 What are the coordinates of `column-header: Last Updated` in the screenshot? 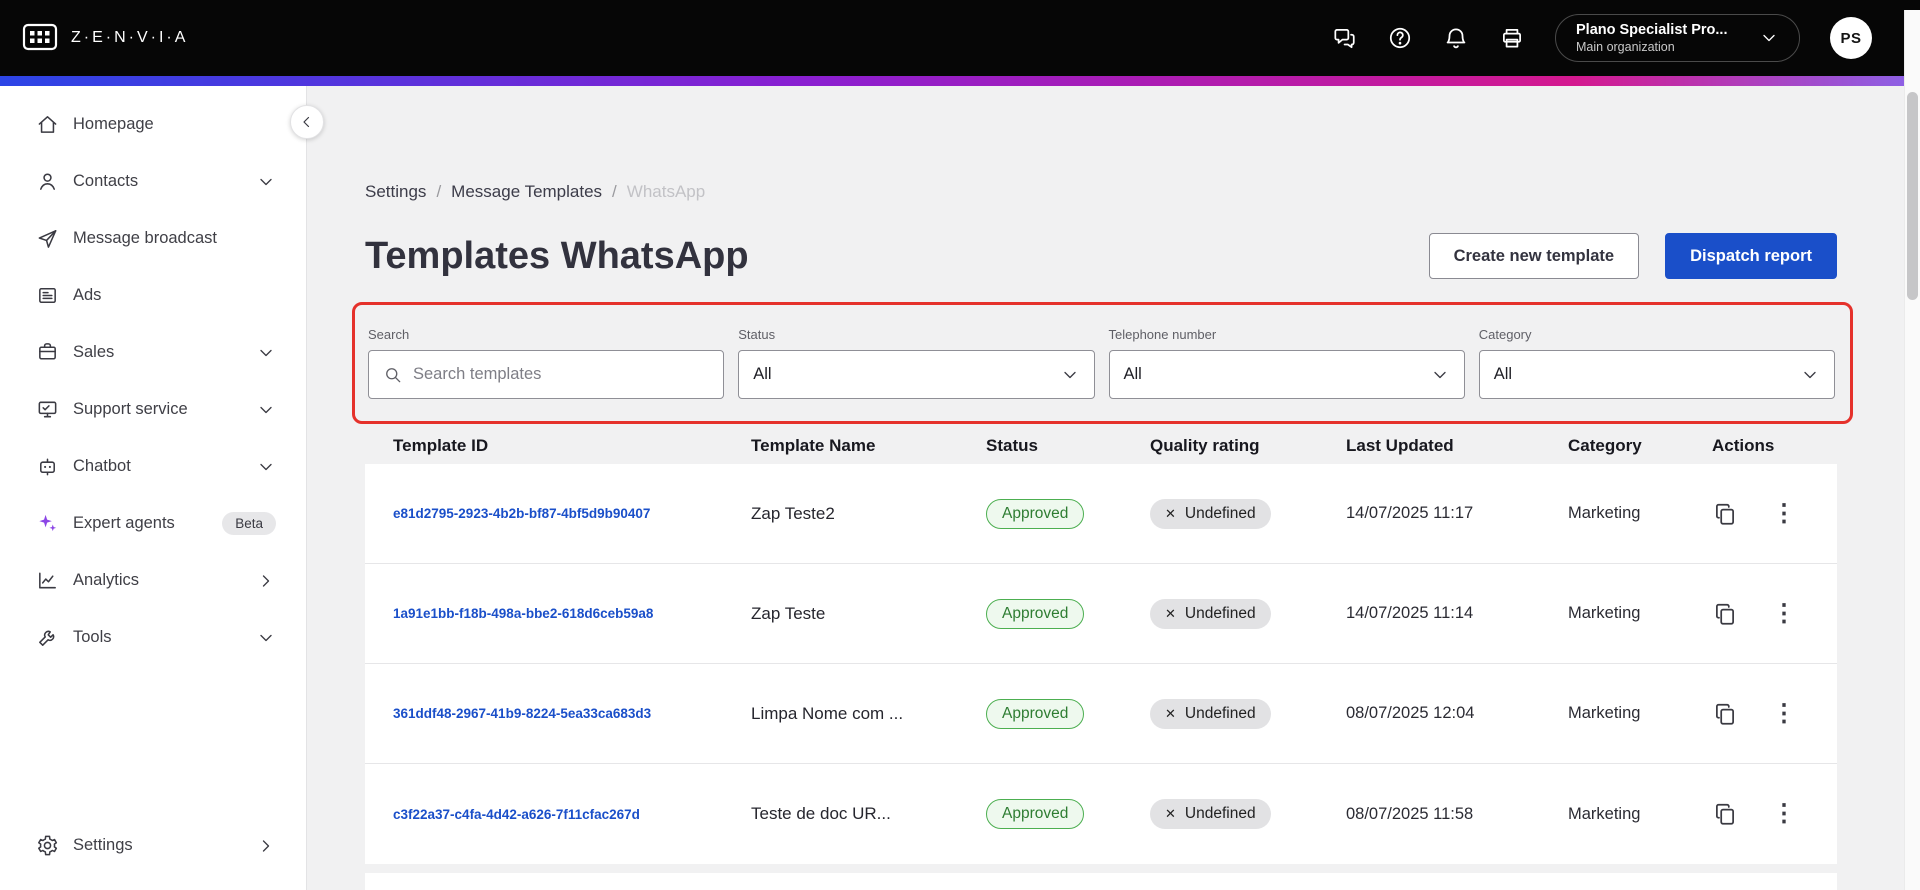 It's located at (1400, 445).